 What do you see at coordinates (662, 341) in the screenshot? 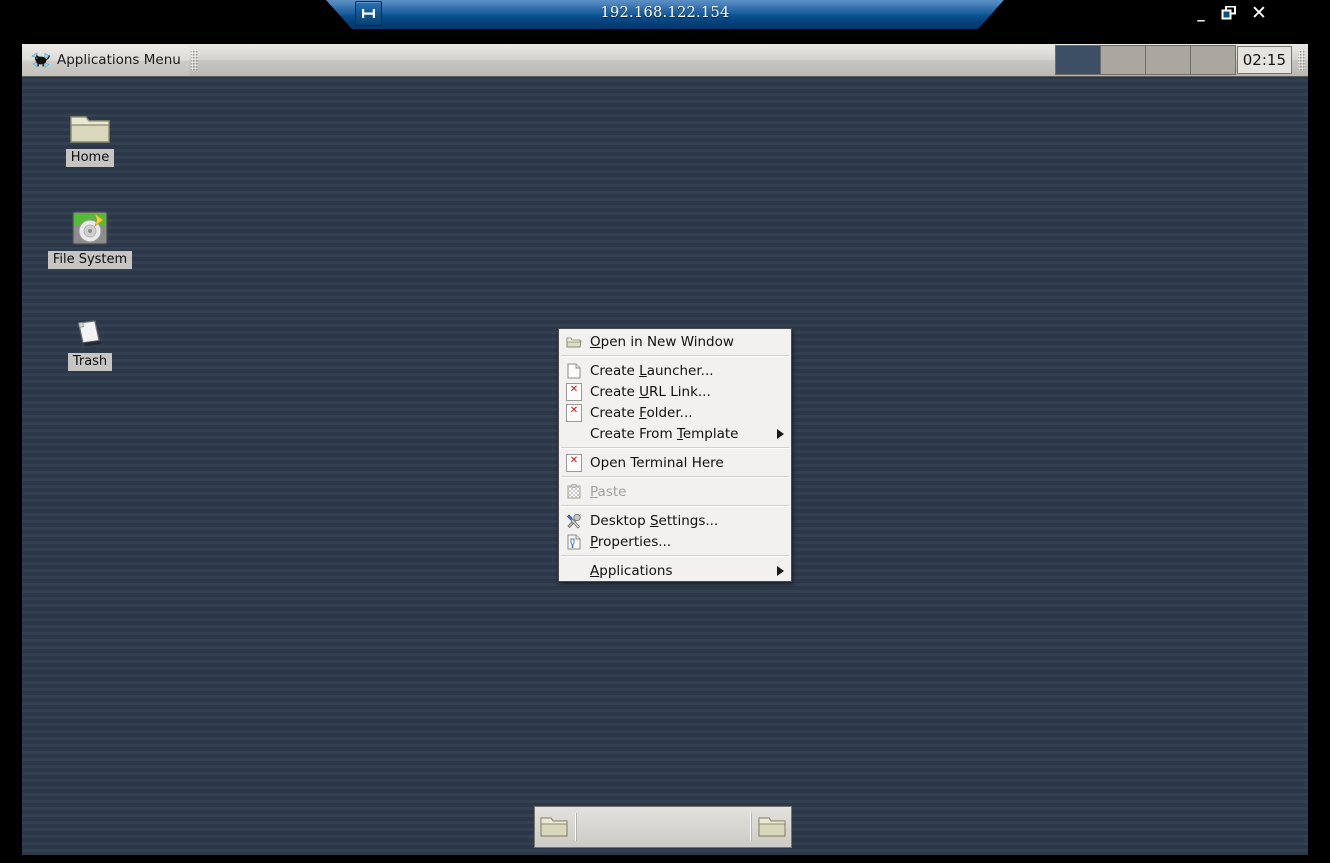
I see `menu-item-open-in-new-window-label: Open in New Window` at bounding box center [662, 341].